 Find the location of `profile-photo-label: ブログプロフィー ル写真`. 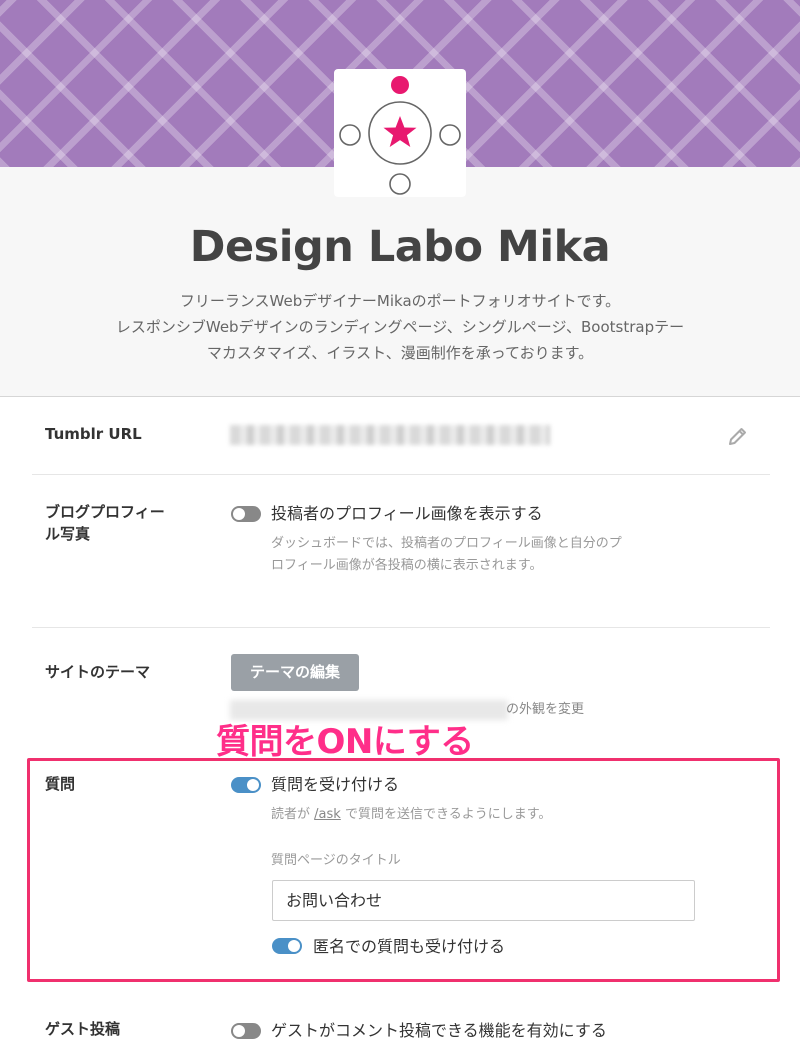

profile-photo-label: ブログプロフィー ル写真 is located at coordinates (105, 523).